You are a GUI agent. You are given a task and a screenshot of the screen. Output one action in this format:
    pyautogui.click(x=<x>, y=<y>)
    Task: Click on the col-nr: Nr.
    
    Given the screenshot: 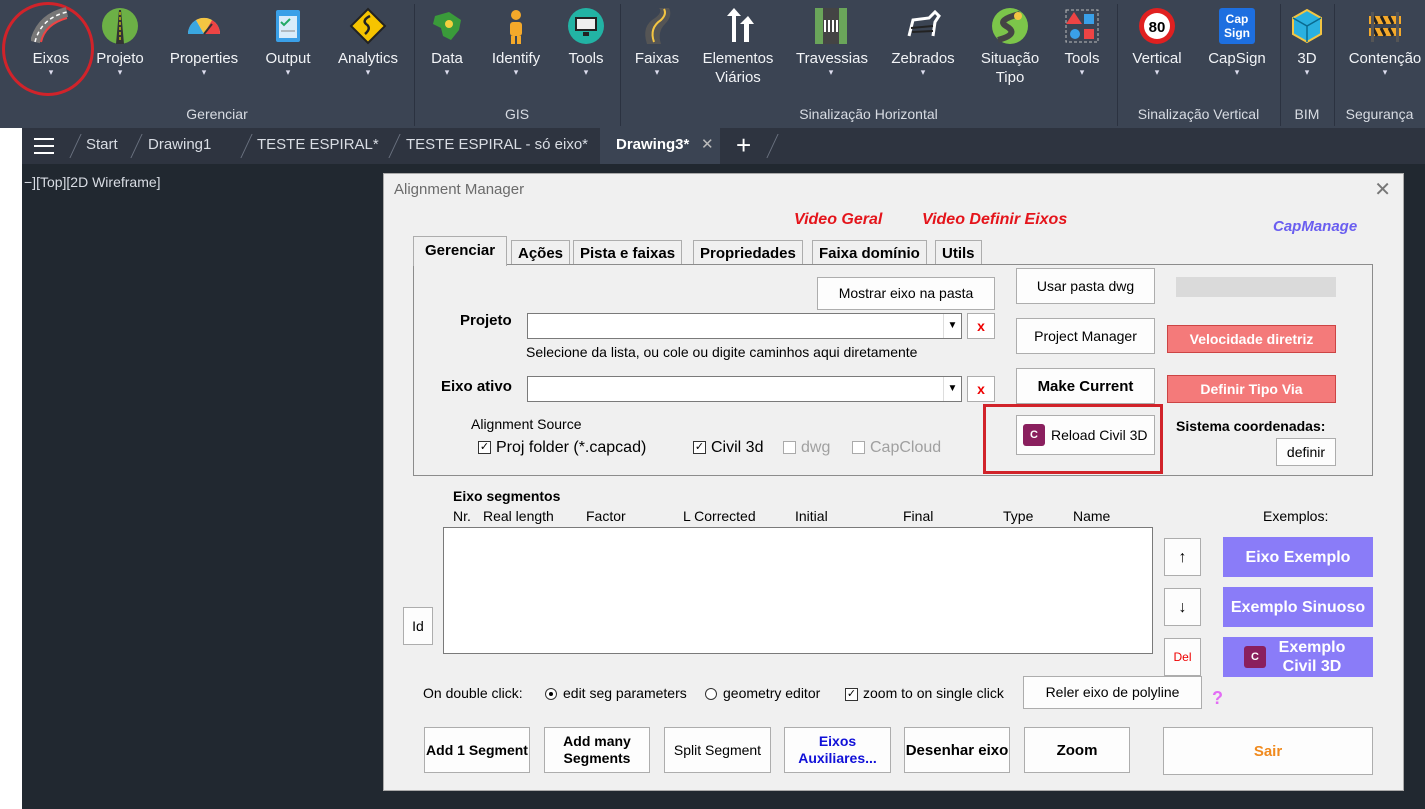 What is the action you would take?
    pyautogui.click(x=462, y=516)
    